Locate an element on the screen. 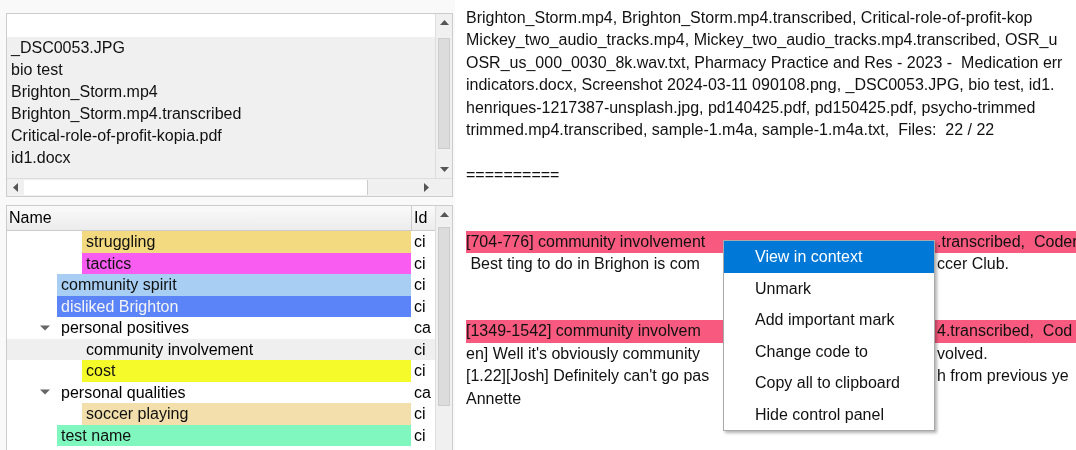  menu-item: Hide control panel is located at coordinates (829, 414).